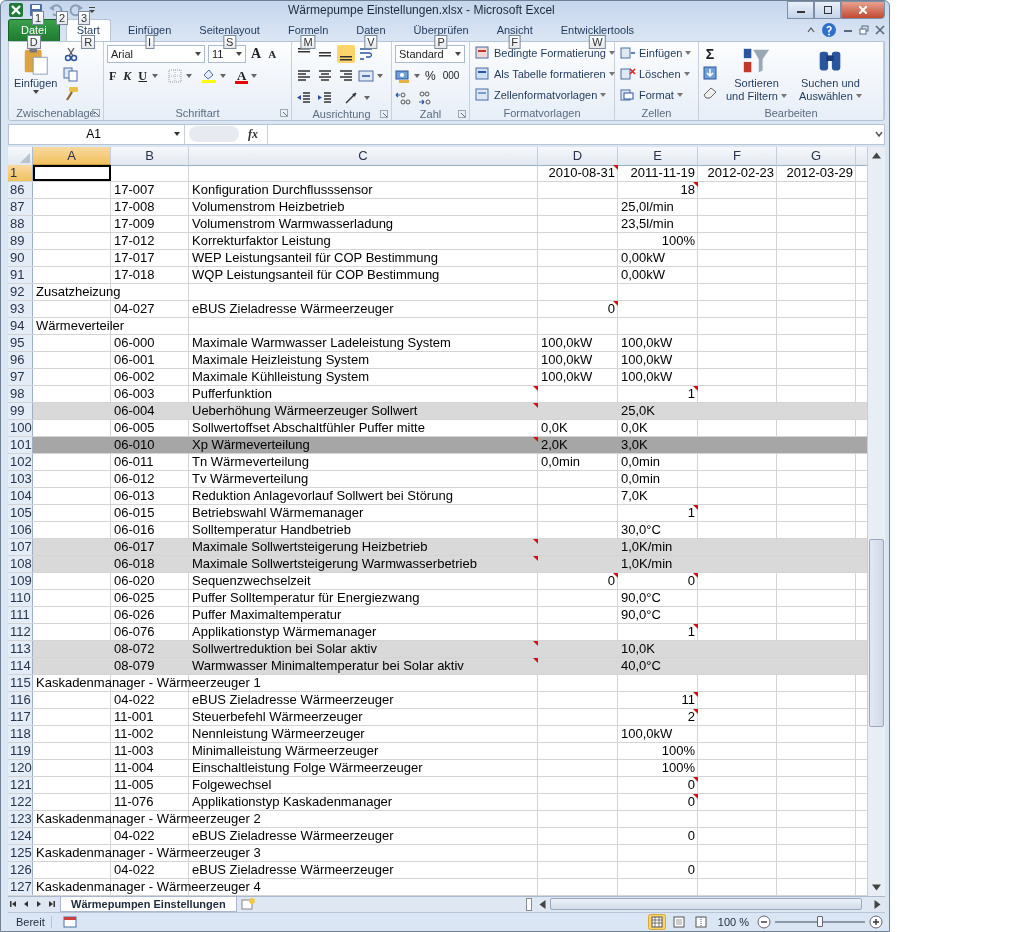 The height and width of the screenshot is (932, 1024). I want to click on fill-down-icon, so click(710, 73).